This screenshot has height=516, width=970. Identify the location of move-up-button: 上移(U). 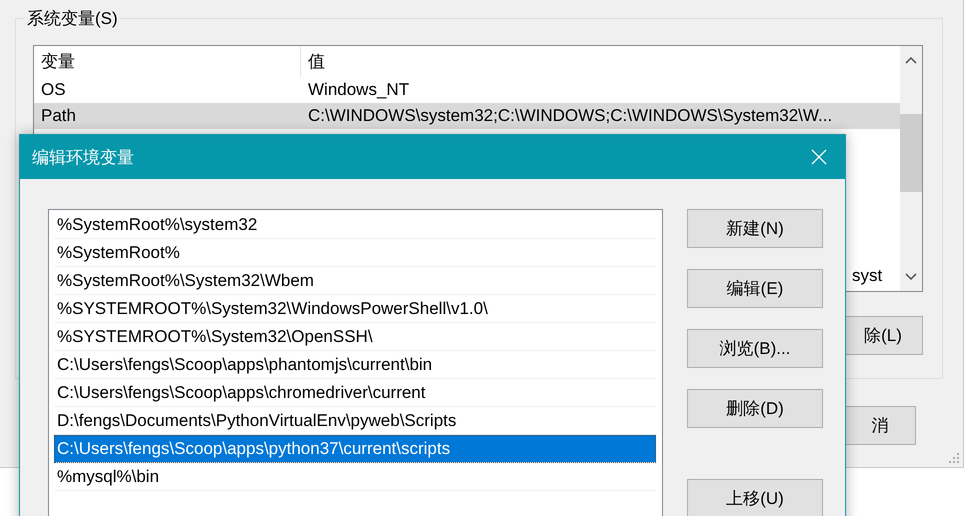
(755, 497).